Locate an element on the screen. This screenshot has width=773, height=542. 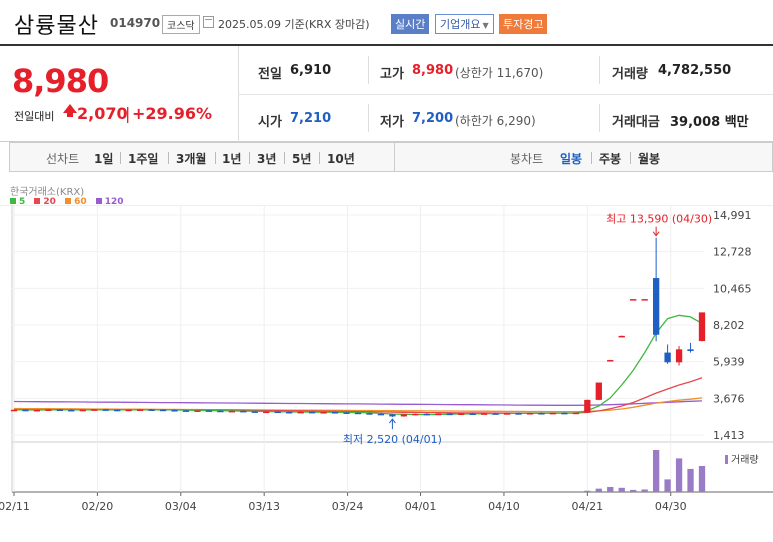
tab-3m: 3개월 is located at coordinates (191, 158).